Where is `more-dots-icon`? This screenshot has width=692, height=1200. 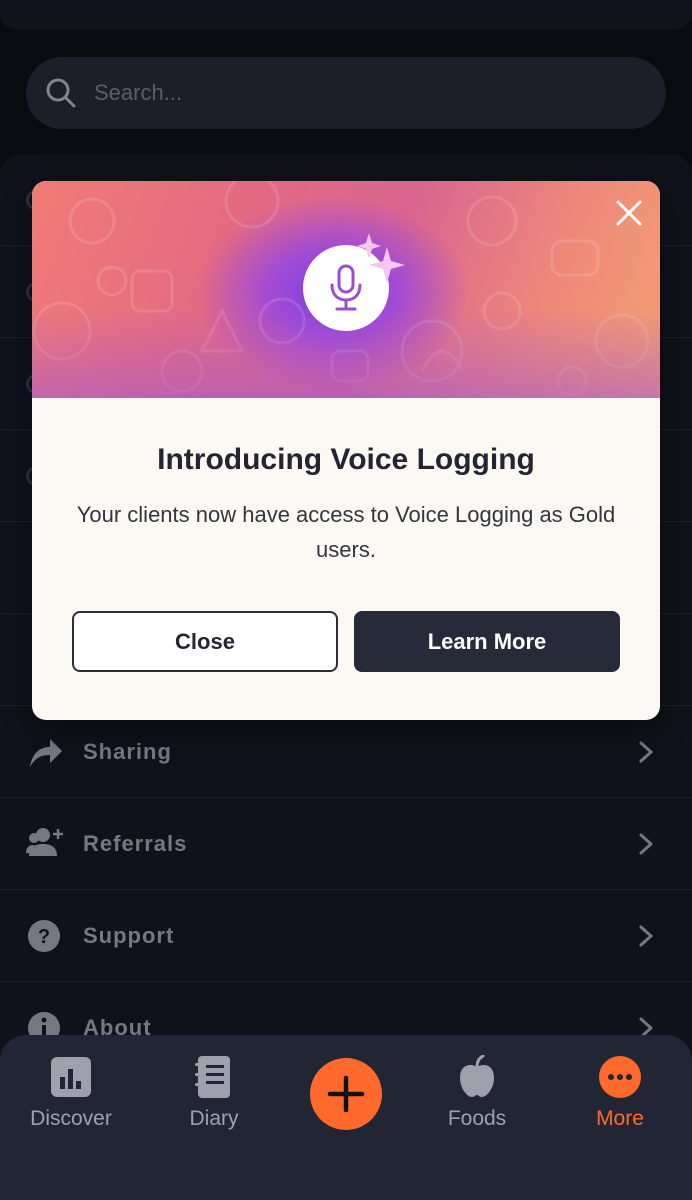 more-dots-icon is located at coordinates (620, 1077).